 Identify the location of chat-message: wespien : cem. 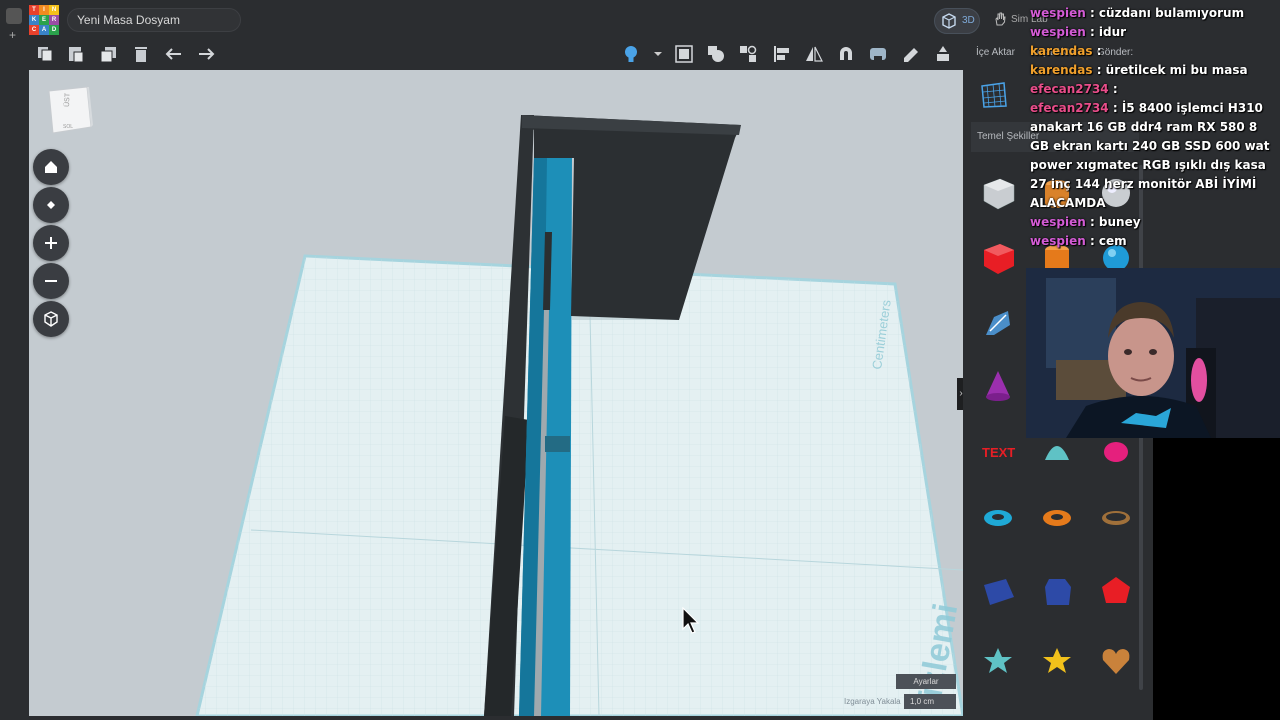
(1153, 241).